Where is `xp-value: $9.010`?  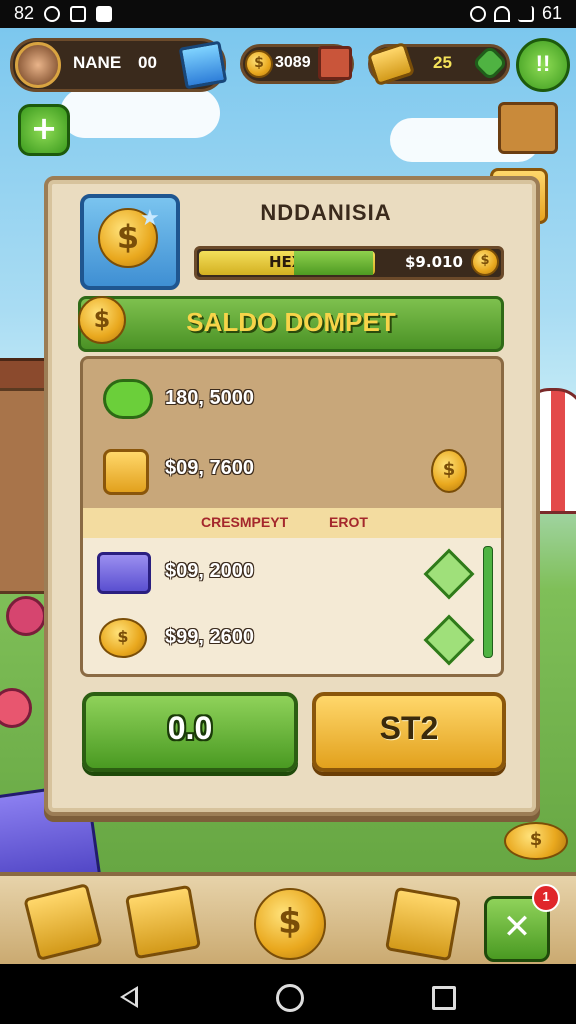
xp-value: $9.010 is located at coordinates (434, 262).